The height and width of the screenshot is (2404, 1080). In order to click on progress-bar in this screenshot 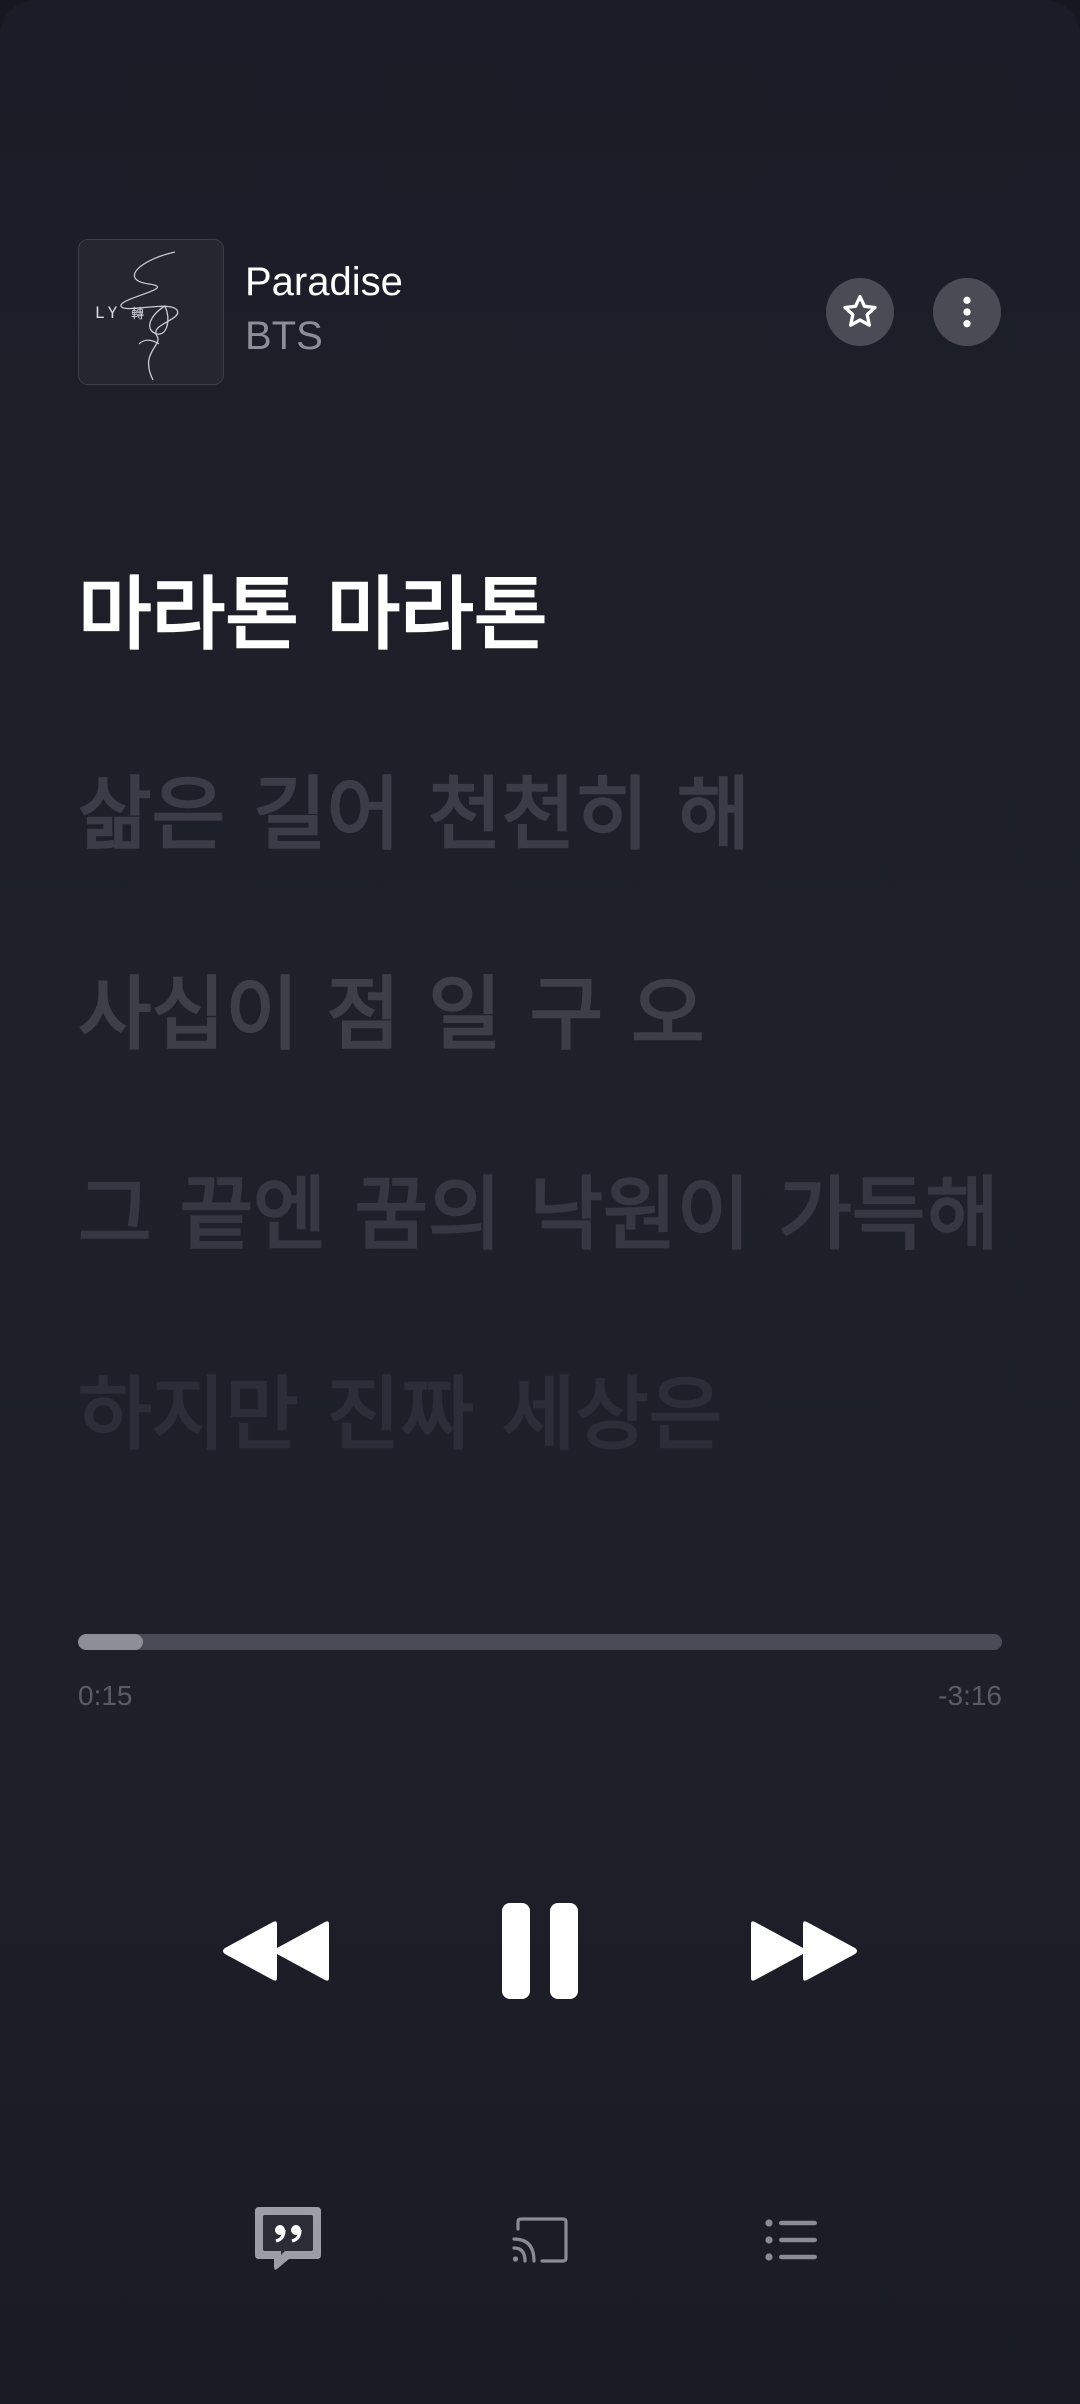, I will do `click(540, 1642)`.